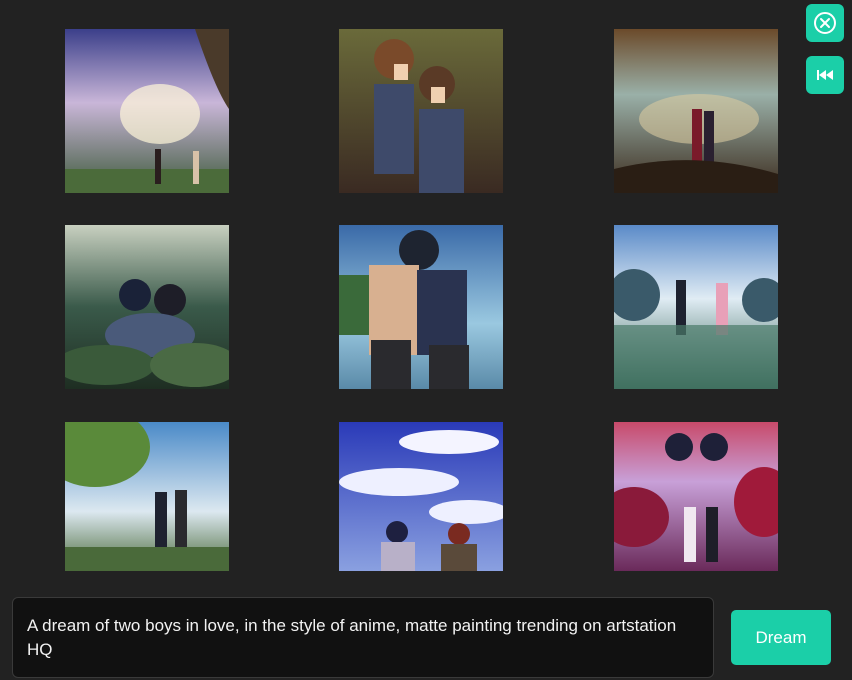  I want to click on dream-button: Dream, so click(781, 637).